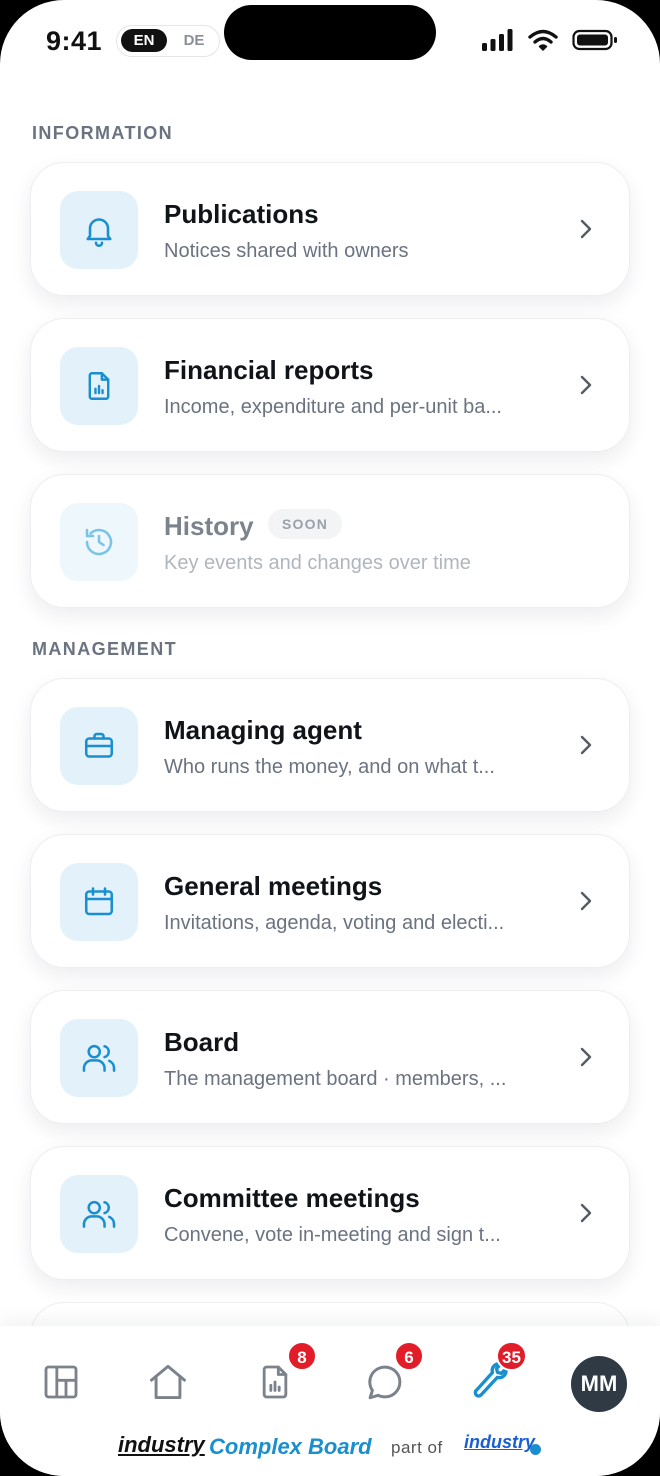  Describe the element at coordinates (144, 40) in the screenshot. I see `lang-option-en: EN` at that location.